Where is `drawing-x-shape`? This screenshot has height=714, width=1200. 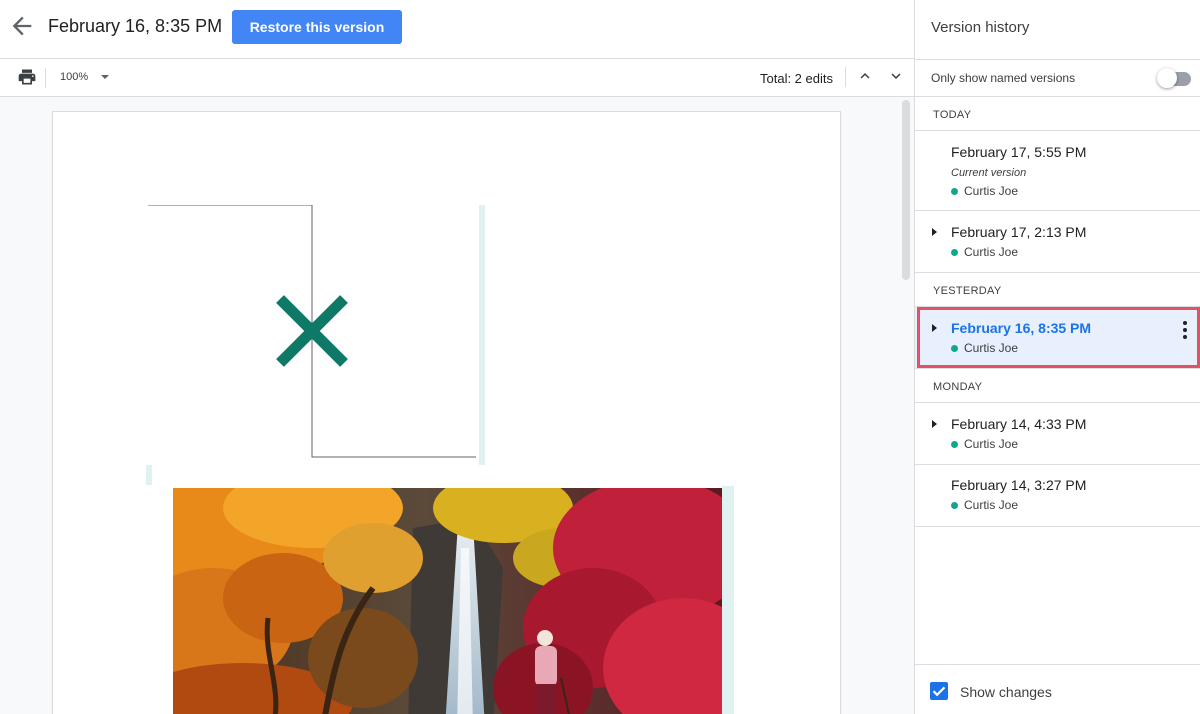 drawing-x-shape is located at coordinates (320, 337).